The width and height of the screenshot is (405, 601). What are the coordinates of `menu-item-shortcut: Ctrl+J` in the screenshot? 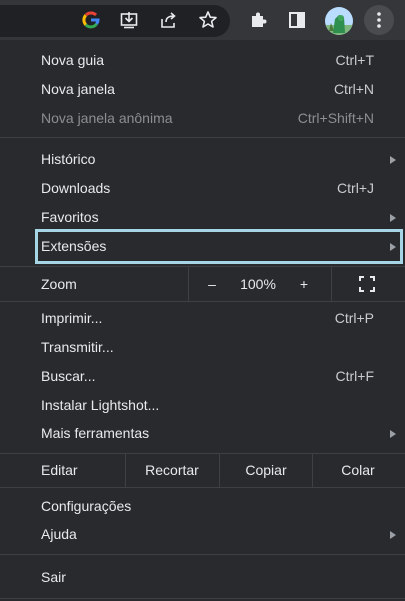 It's located at (355, 188).